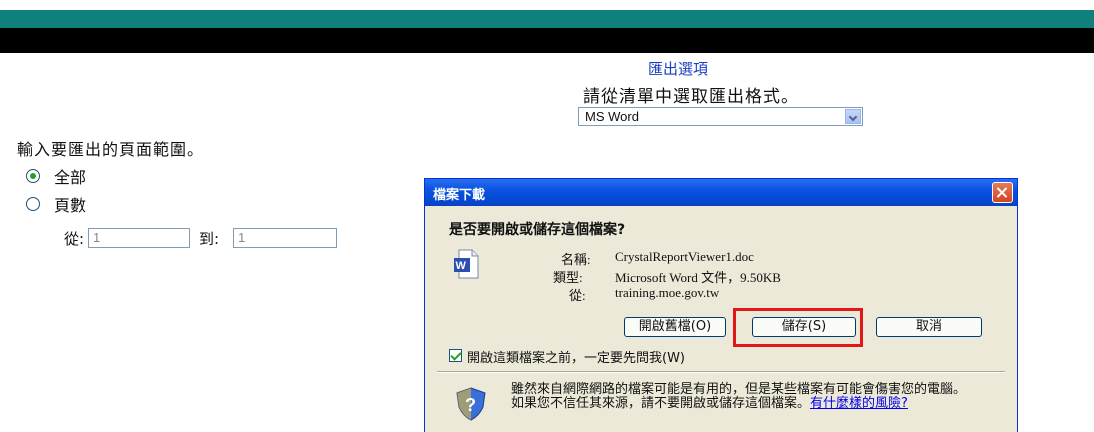  I want to click on open-button: 開啟舊檔(O), so click(675, 327).